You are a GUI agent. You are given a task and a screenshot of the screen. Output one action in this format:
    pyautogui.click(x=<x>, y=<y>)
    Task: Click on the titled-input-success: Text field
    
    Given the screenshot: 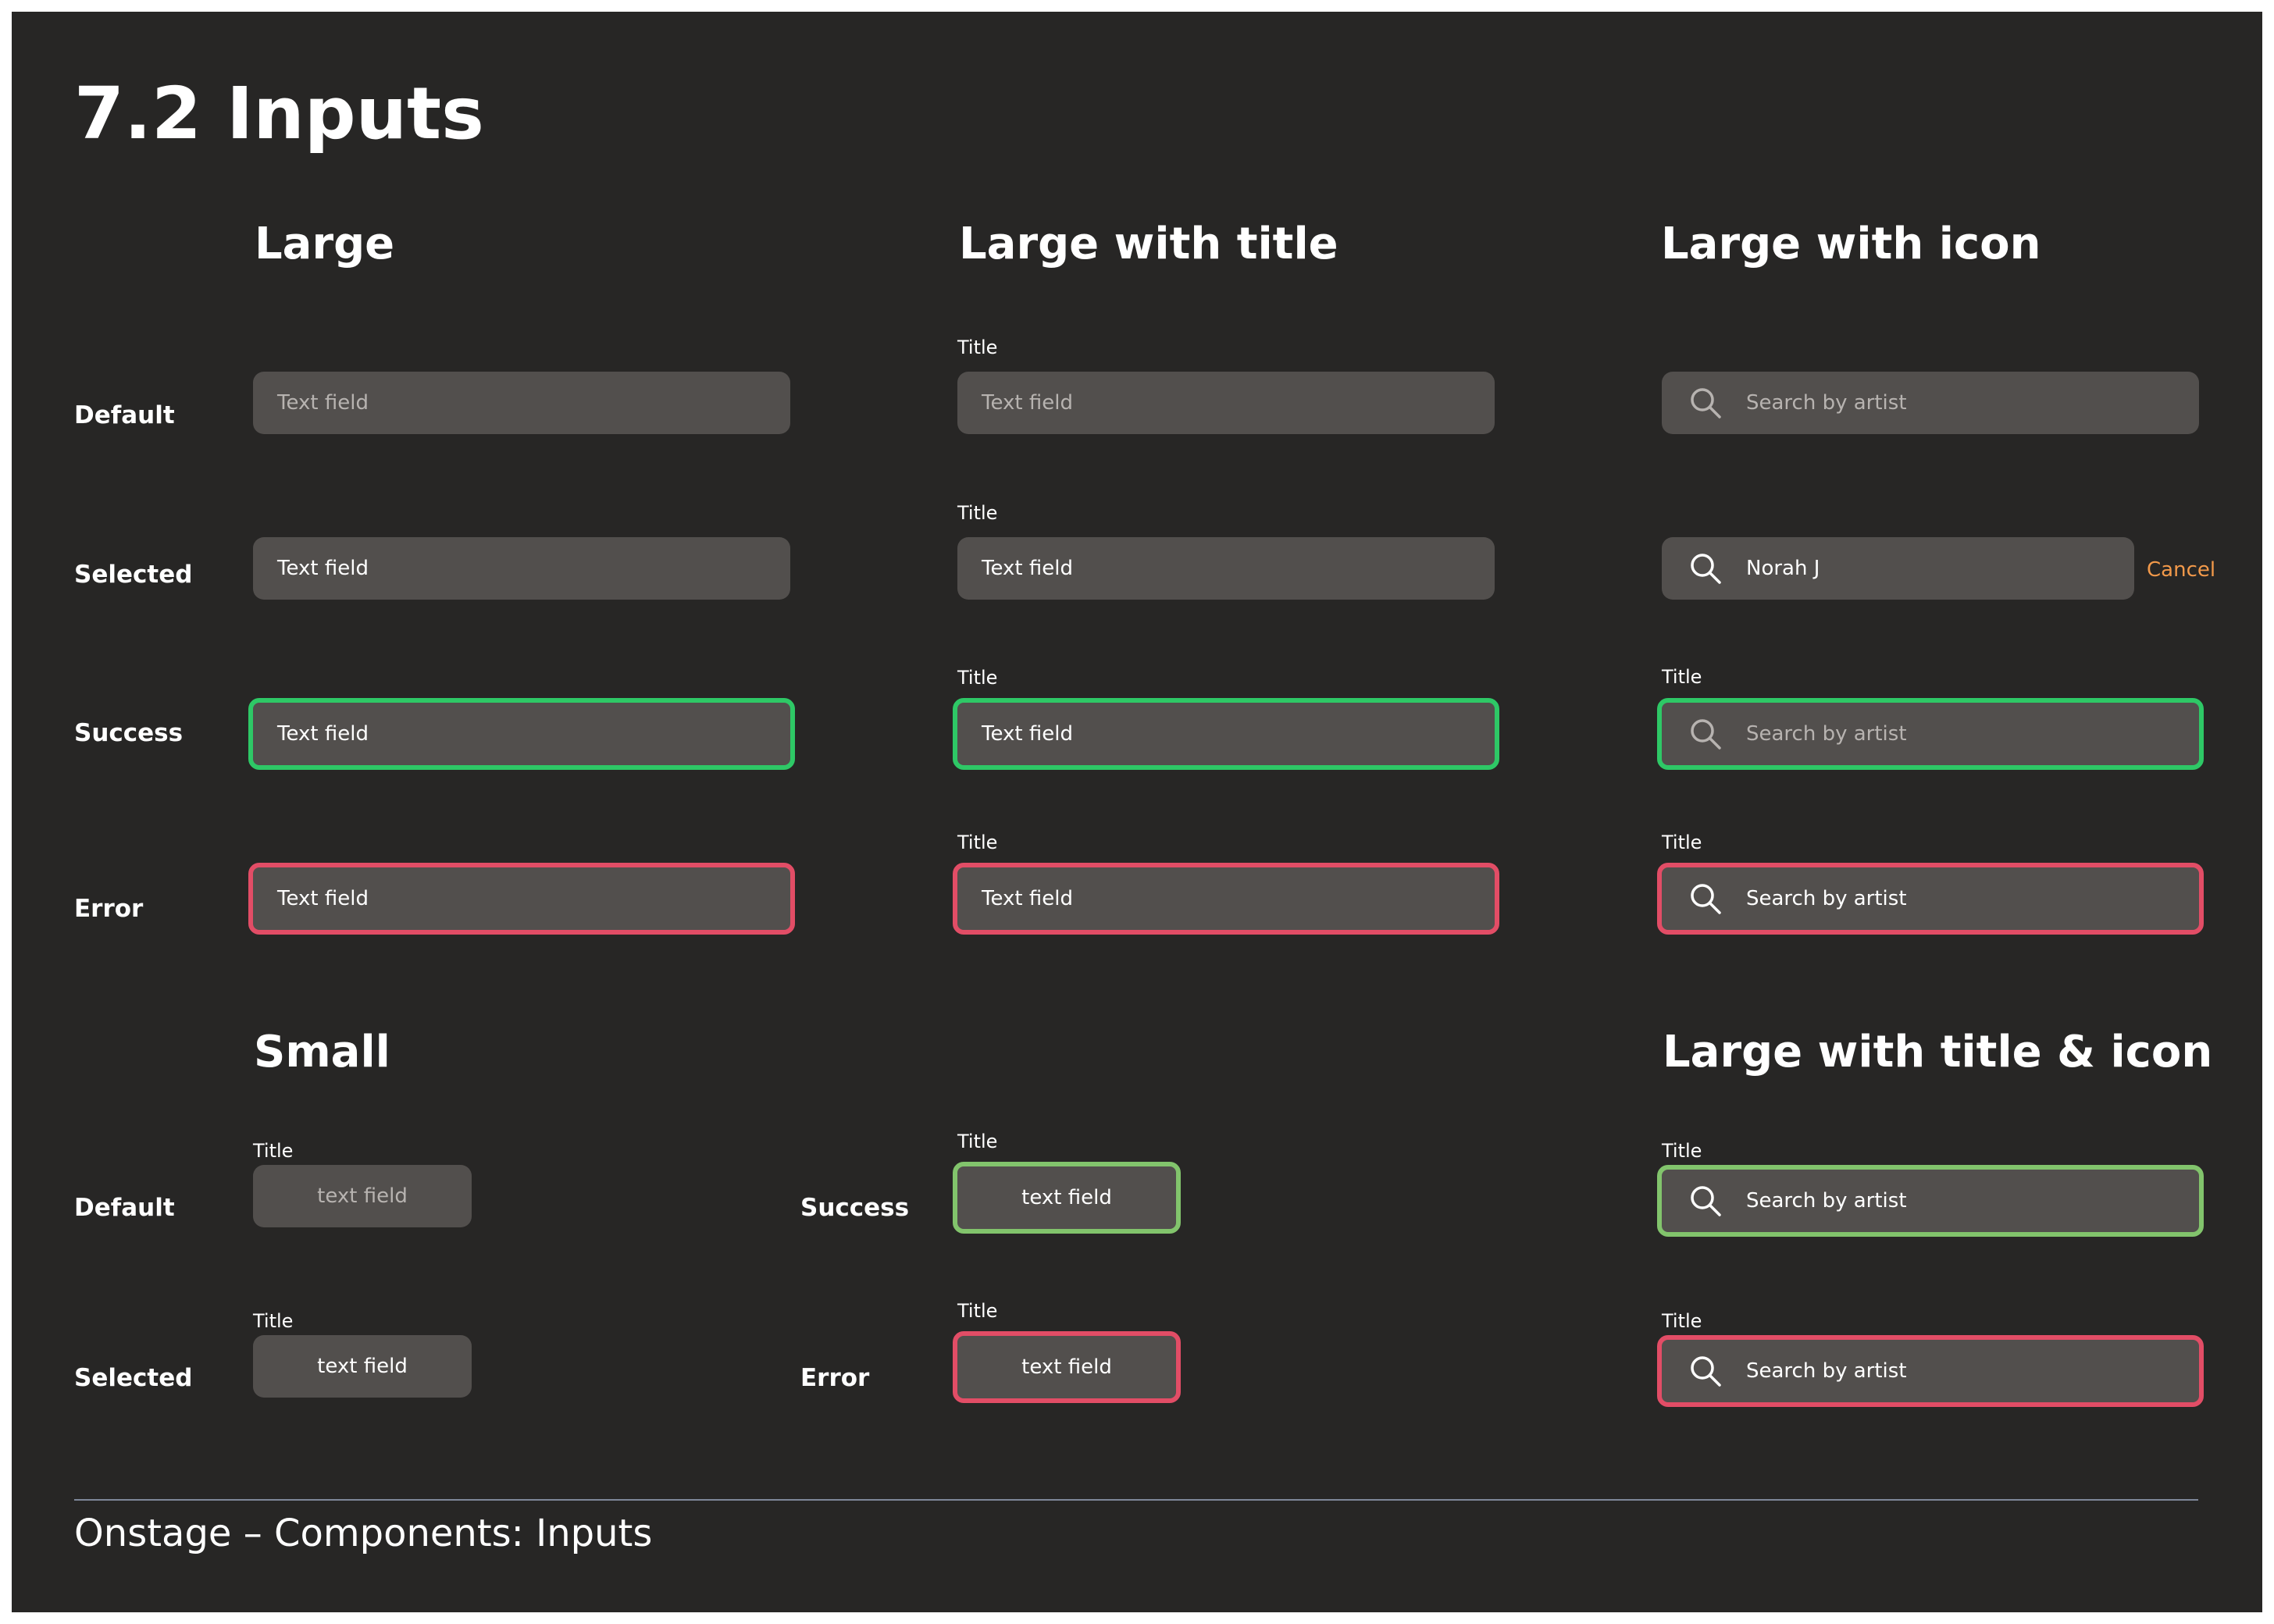 What is the action you would take?
    pyautogui.click(x=1226, y=734)
    